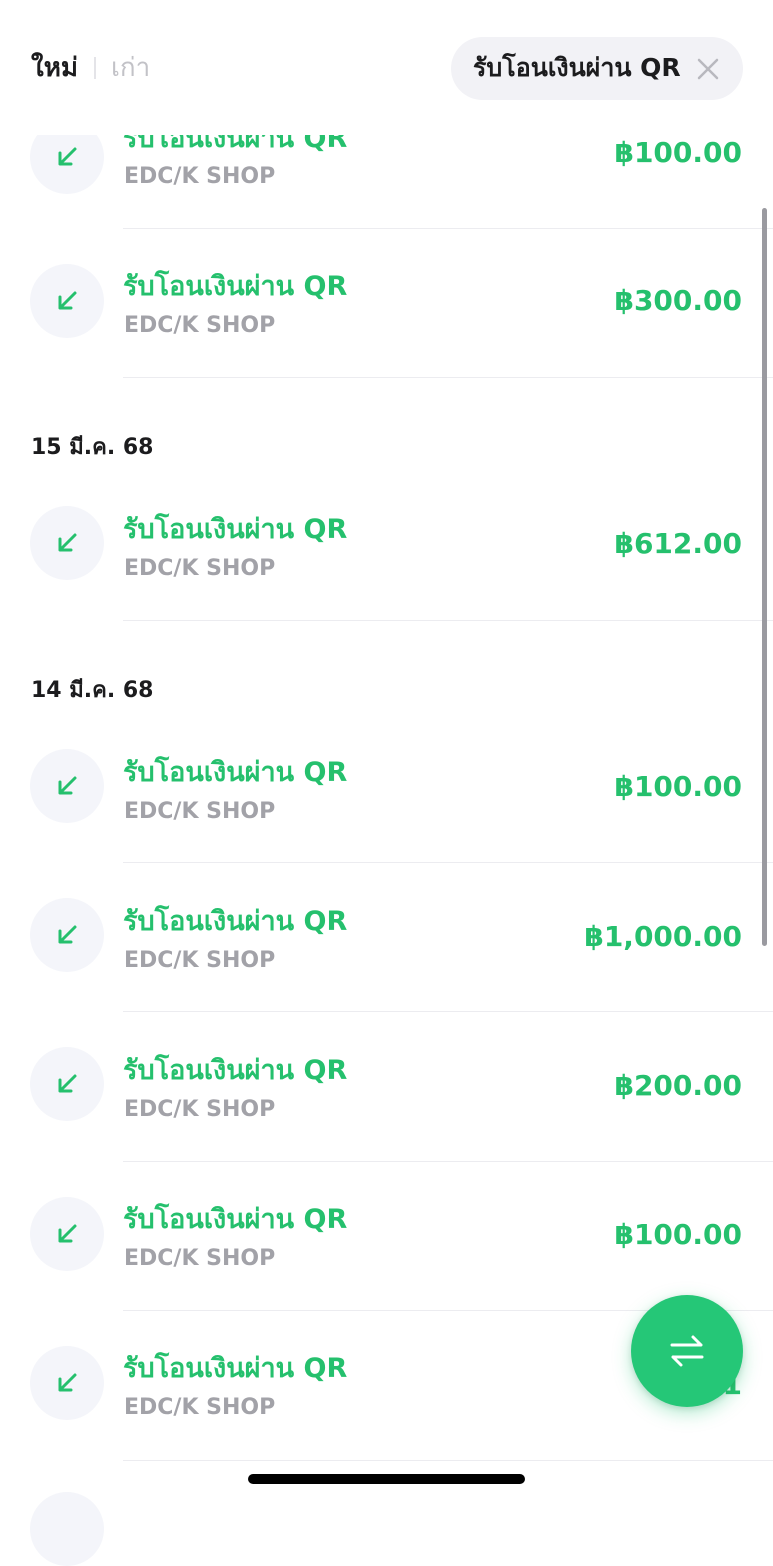  Describe the element at coordinates (92, 447) in the screenshot. I see `date-header: 15 มี.ค. 68` at that location.